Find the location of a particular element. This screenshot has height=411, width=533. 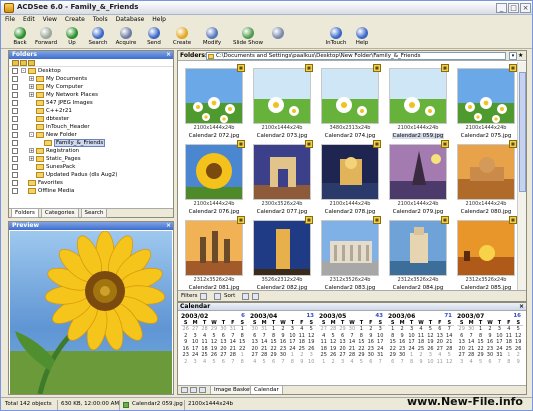

thumbnail-item: ▦ 2312x3526x24b Calendar2 083.jpg is located at coordinates (350, 255).